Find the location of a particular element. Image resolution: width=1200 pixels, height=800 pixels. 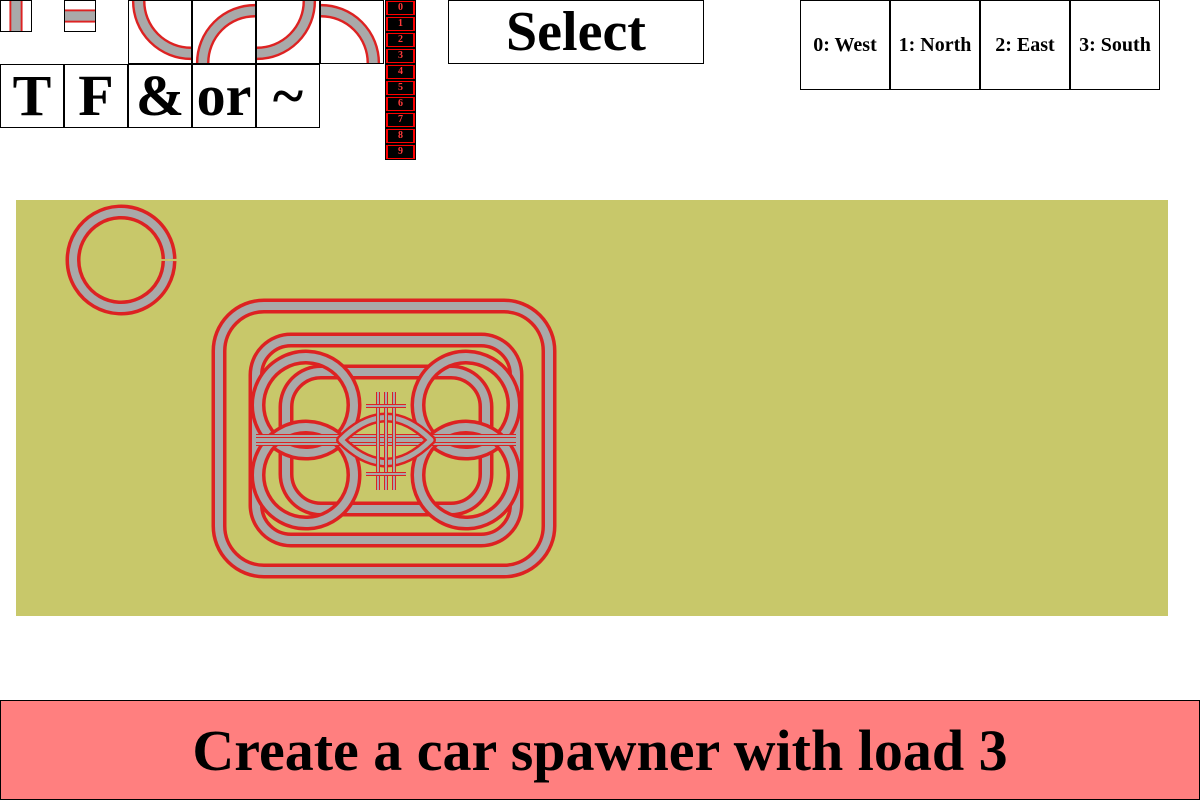

vertical-straight-track-icon is located at coordinates (16, 16).